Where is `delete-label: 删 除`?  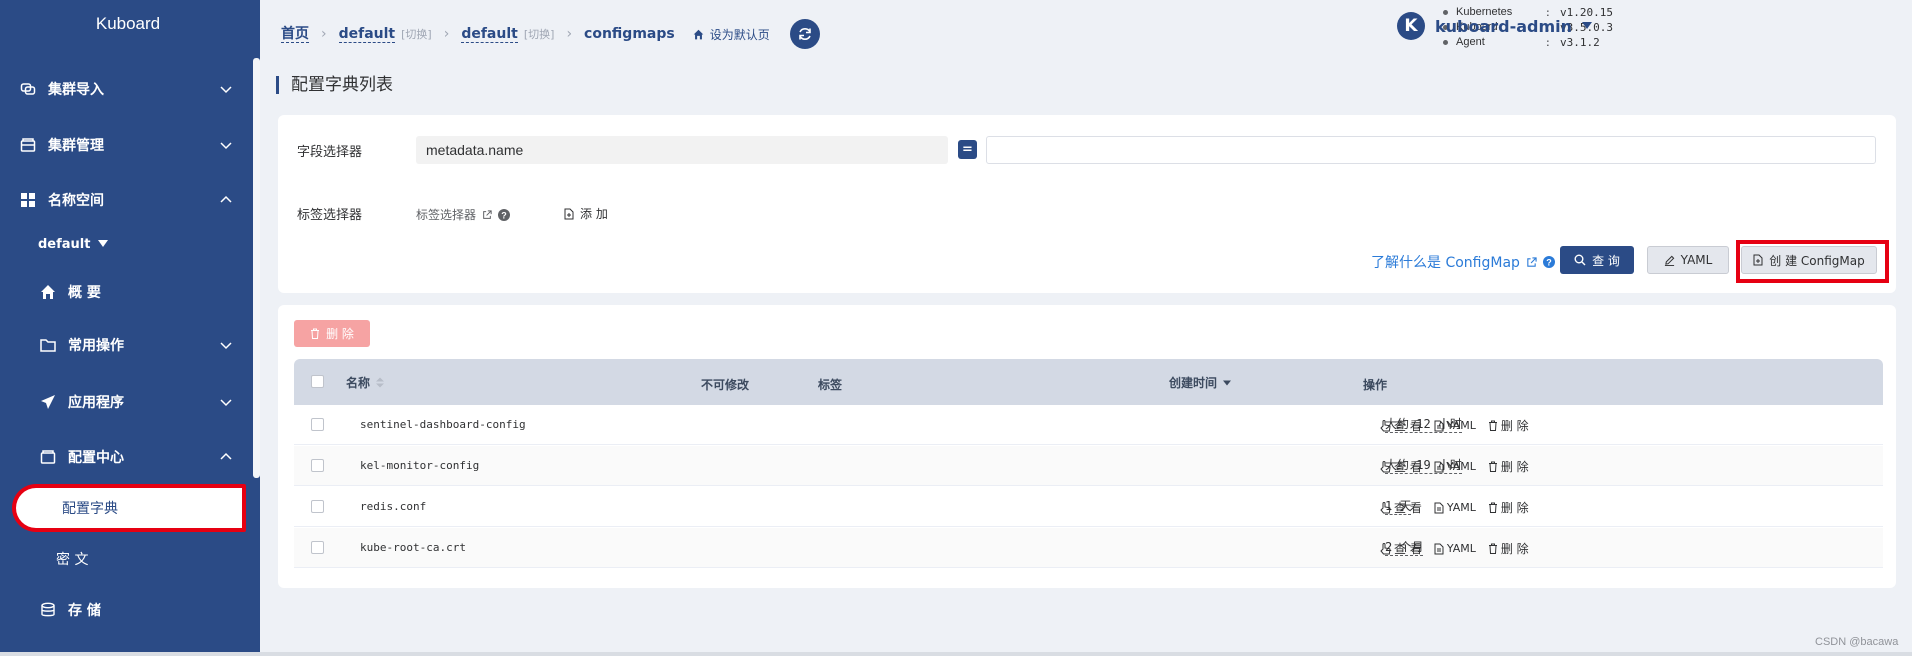 delete-label: 删 除 is located at coordinates (1514, 549).